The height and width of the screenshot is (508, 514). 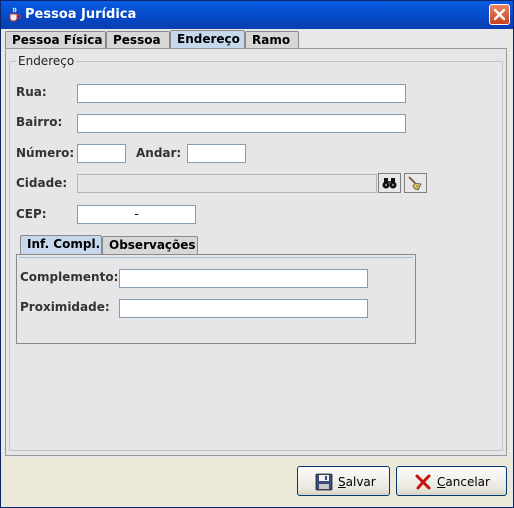 I want to click on cancel-button-label: Cancelar, so click(x=463, y=482).